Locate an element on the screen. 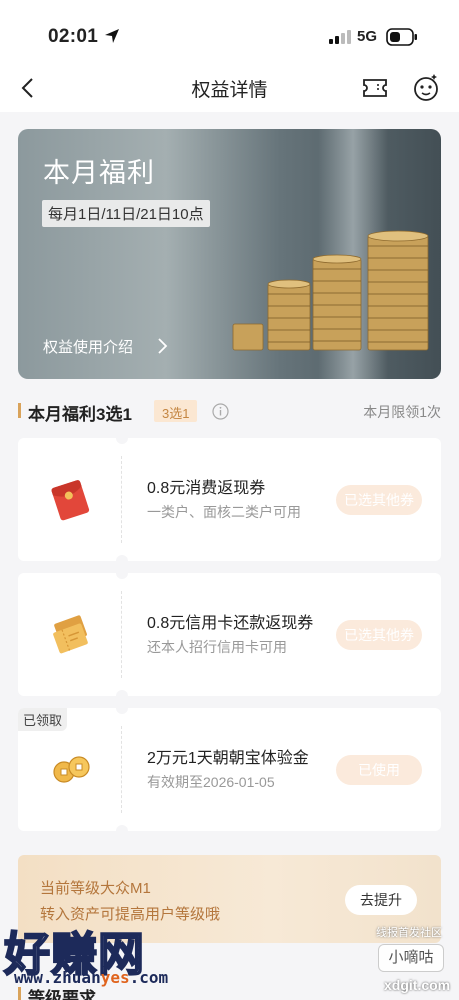 This screenshot has height=1000, width=459. watermark-right-logo: 小嘀咕 is located at coordinates (411, 958).